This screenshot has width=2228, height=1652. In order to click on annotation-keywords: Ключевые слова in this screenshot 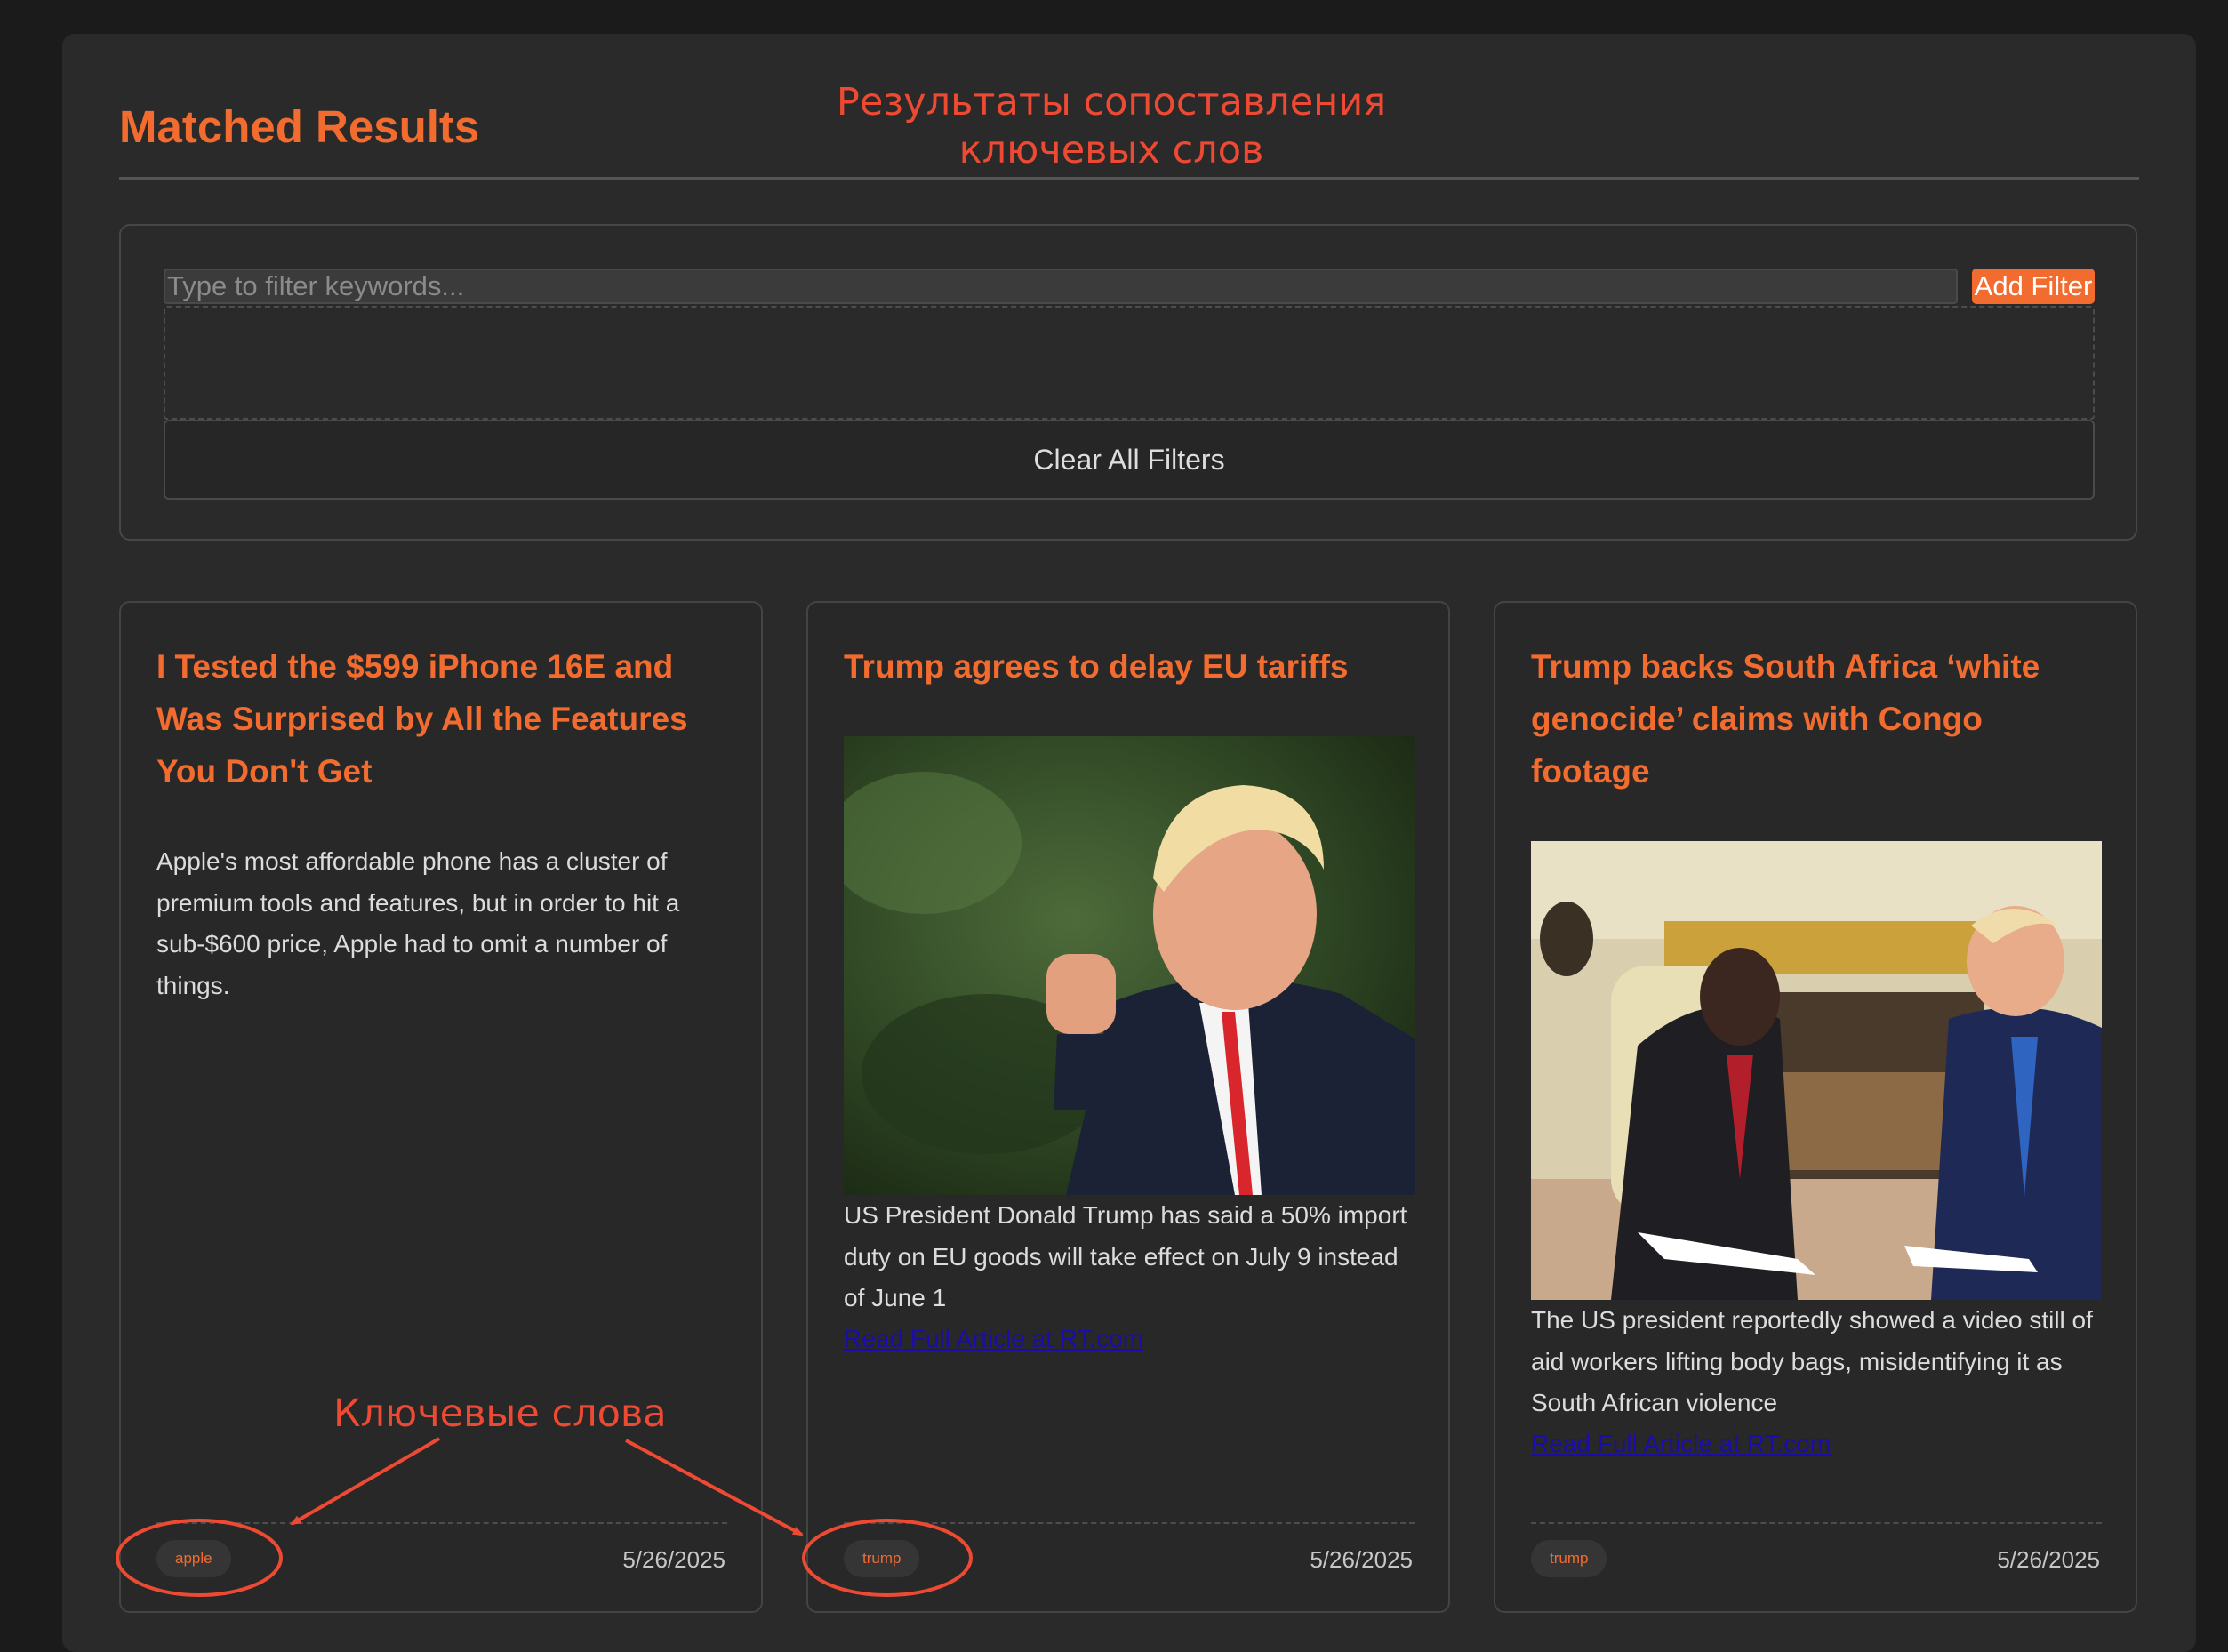, I will do `click(500, 1414)`.